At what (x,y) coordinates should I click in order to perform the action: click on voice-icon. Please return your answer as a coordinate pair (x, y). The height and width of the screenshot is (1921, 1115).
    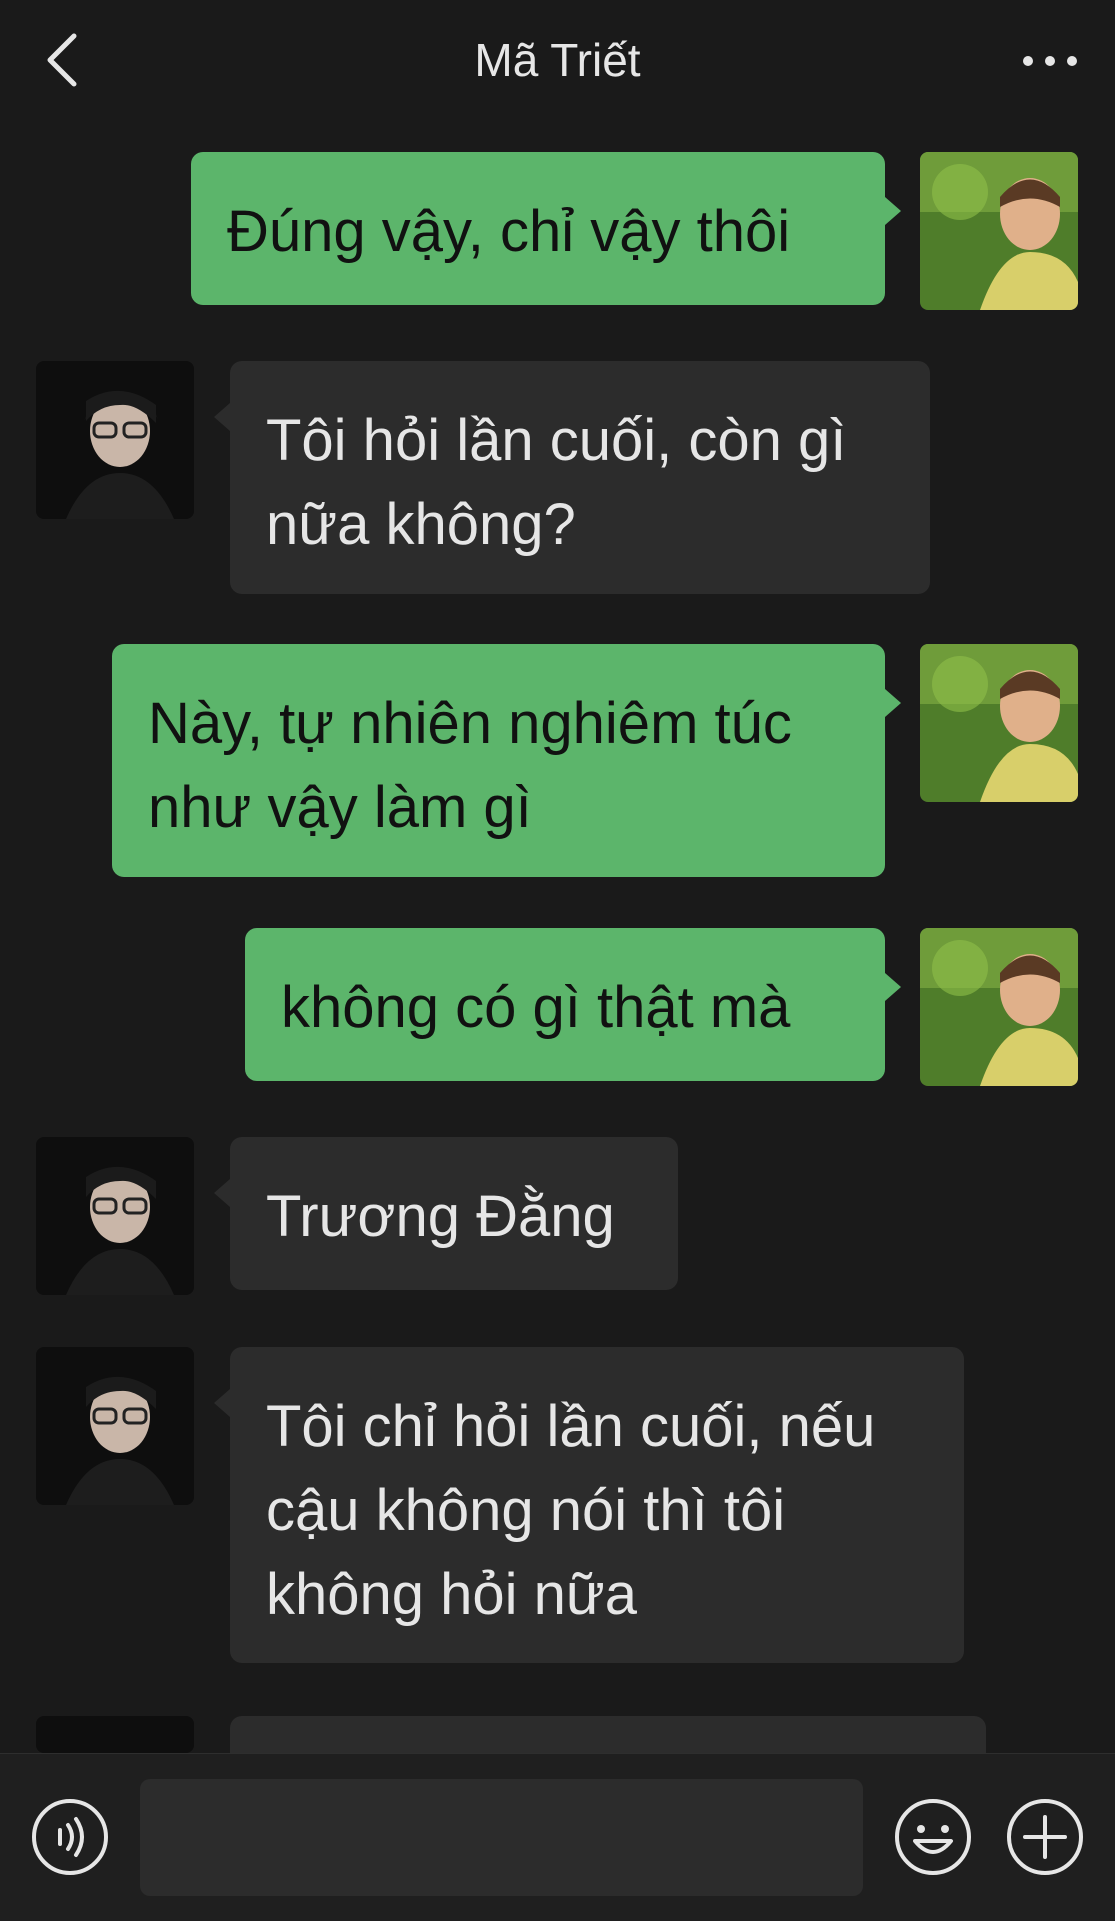
    Looking at the image, I should click on (70, 1837).